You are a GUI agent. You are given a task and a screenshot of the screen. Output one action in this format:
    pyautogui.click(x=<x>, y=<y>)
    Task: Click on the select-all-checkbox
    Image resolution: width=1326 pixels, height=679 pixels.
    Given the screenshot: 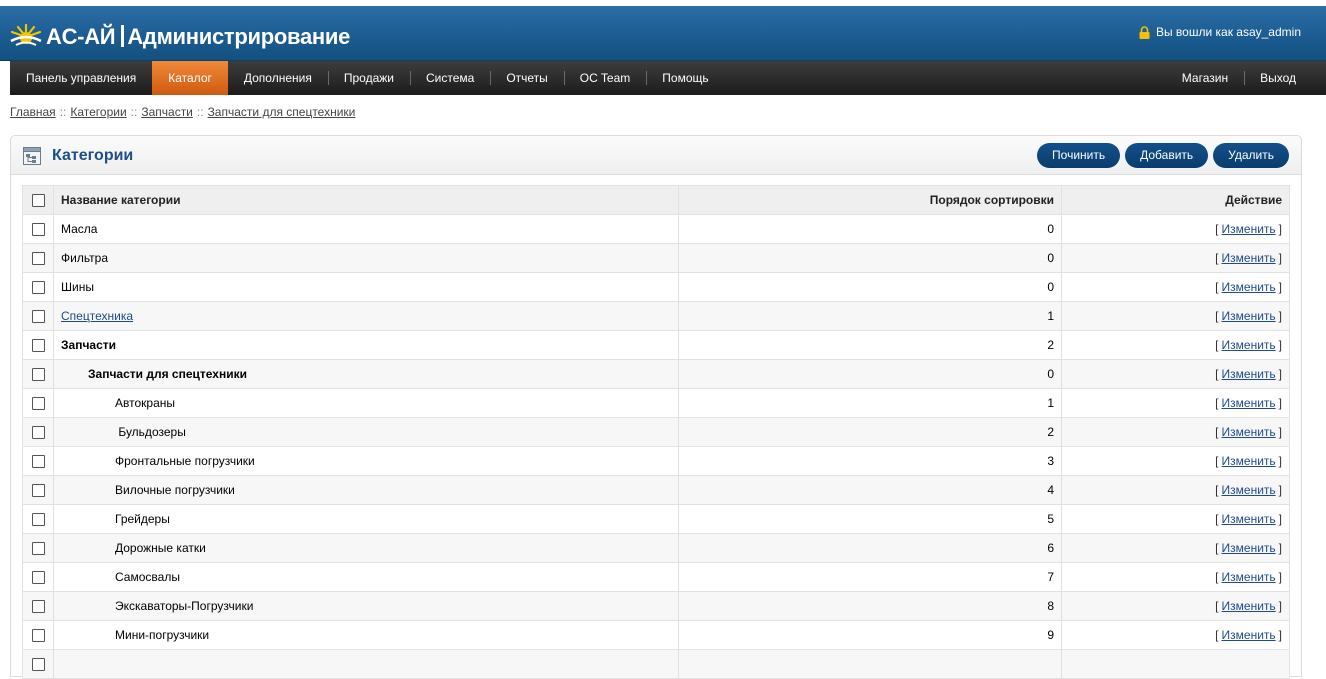 What is the action you would take?
    pyautogui.click(x=38, y=201)
    